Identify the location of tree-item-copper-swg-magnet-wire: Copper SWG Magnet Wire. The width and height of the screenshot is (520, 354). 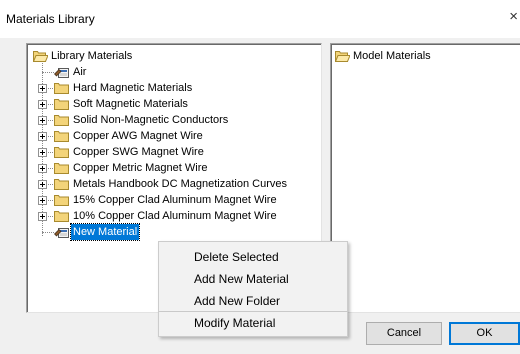
(169, 152).